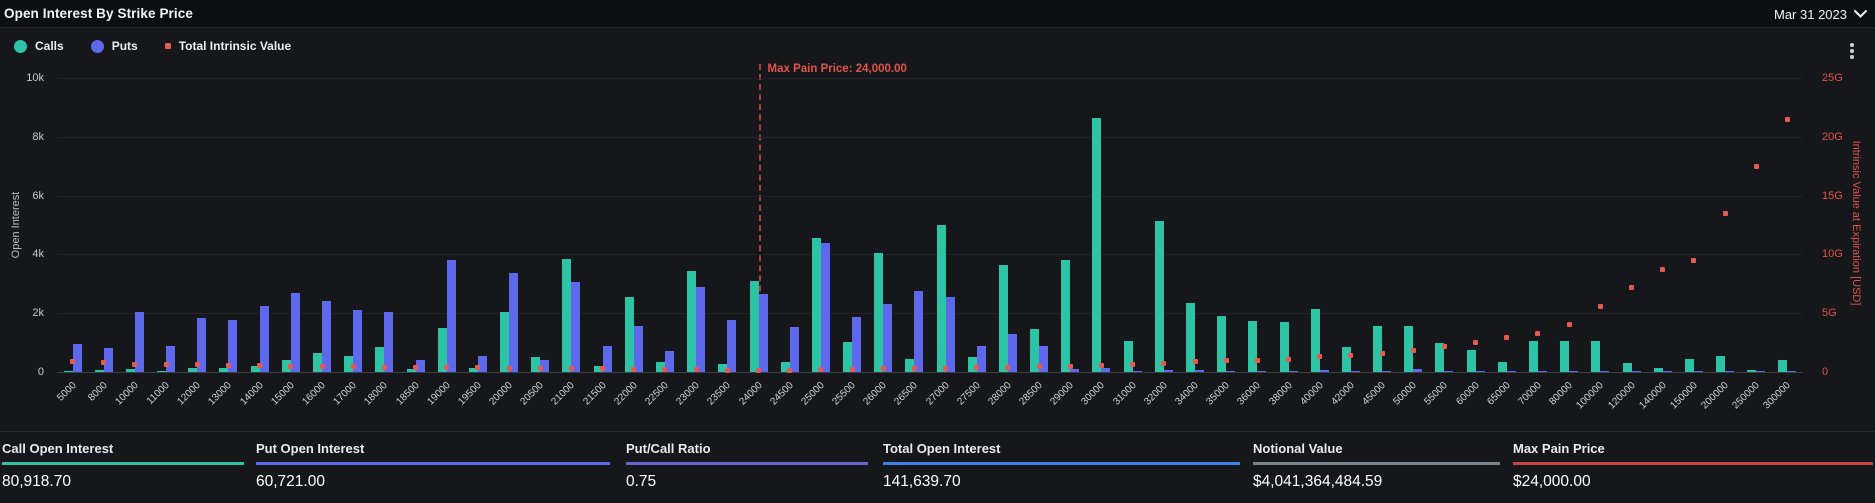 This screenshot has height=503, width=1875. Describe the element at coordinates (114, 46) in the screenshot. I see `legend-item-puts: Puts` at that location.